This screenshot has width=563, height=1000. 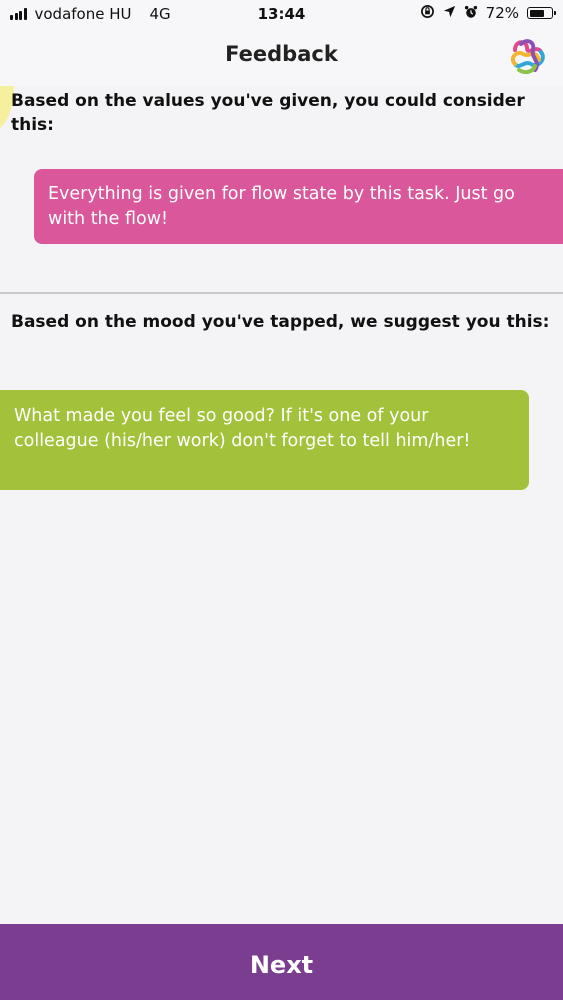 What do you see at coordinates (536, 13) in the screenshot?
I see `battery-fill` at bounding box center [536, 13].